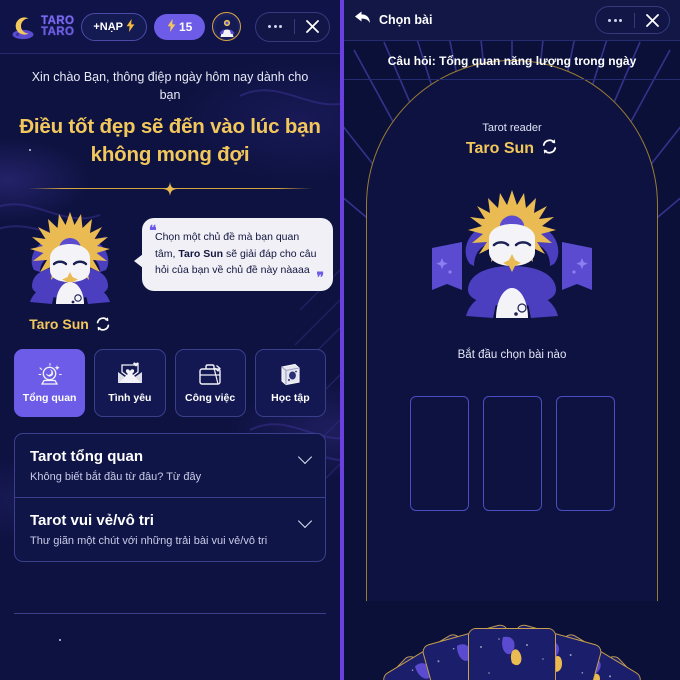 The height and width of the screenshot is (680, 680). I want to click on coin-balance-button: 15, so click(179, 26).